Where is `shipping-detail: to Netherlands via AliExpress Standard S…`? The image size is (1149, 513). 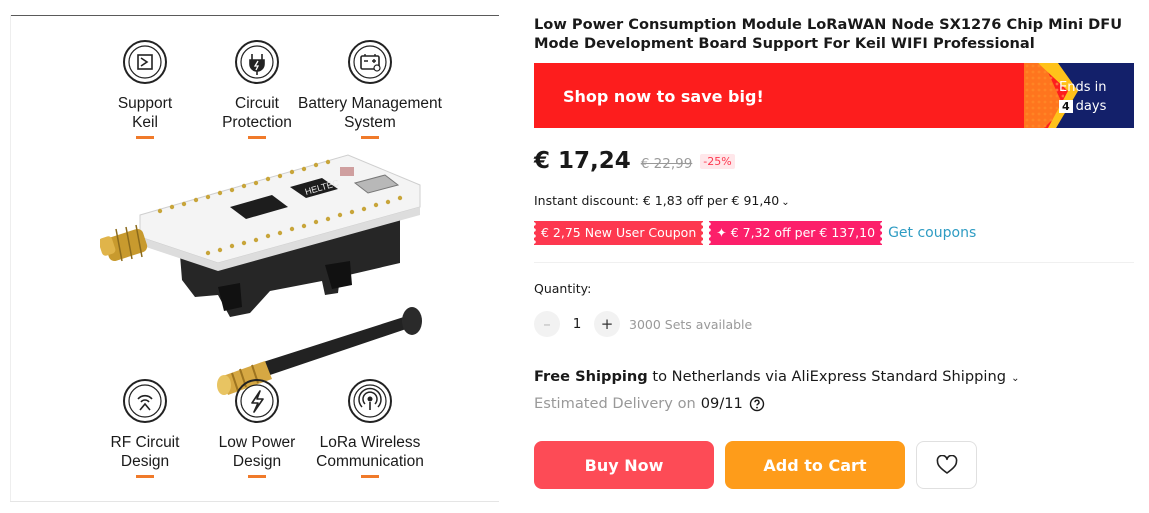
shipping-detail: to Netherlands via AliExpress Standard S… is located at coordinates (826, 376).